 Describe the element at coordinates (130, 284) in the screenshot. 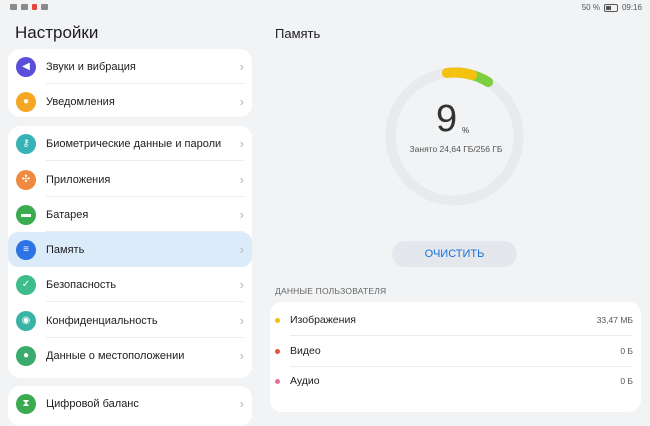

I see `settings-item-shield: ✓ Безопасность ›` at that location.